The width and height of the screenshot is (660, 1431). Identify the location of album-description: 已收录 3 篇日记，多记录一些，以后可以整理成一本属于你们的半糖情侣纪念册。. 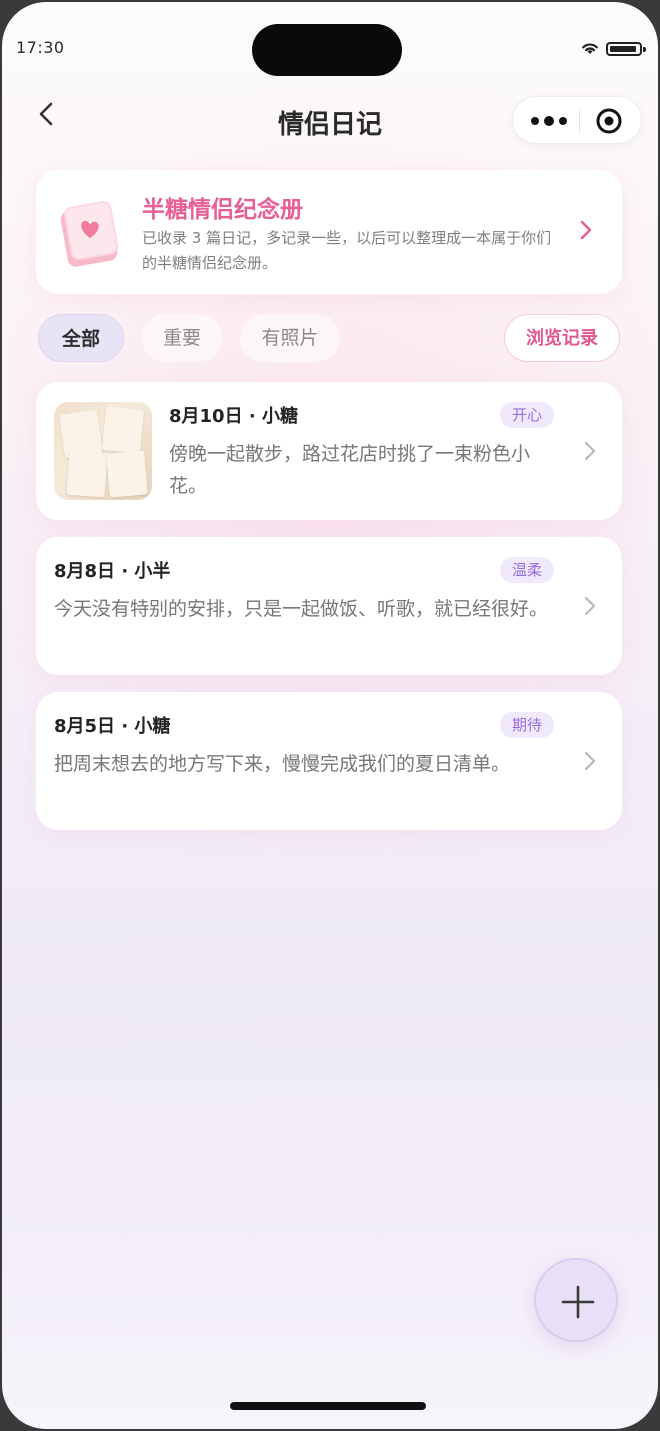
(347, 250).